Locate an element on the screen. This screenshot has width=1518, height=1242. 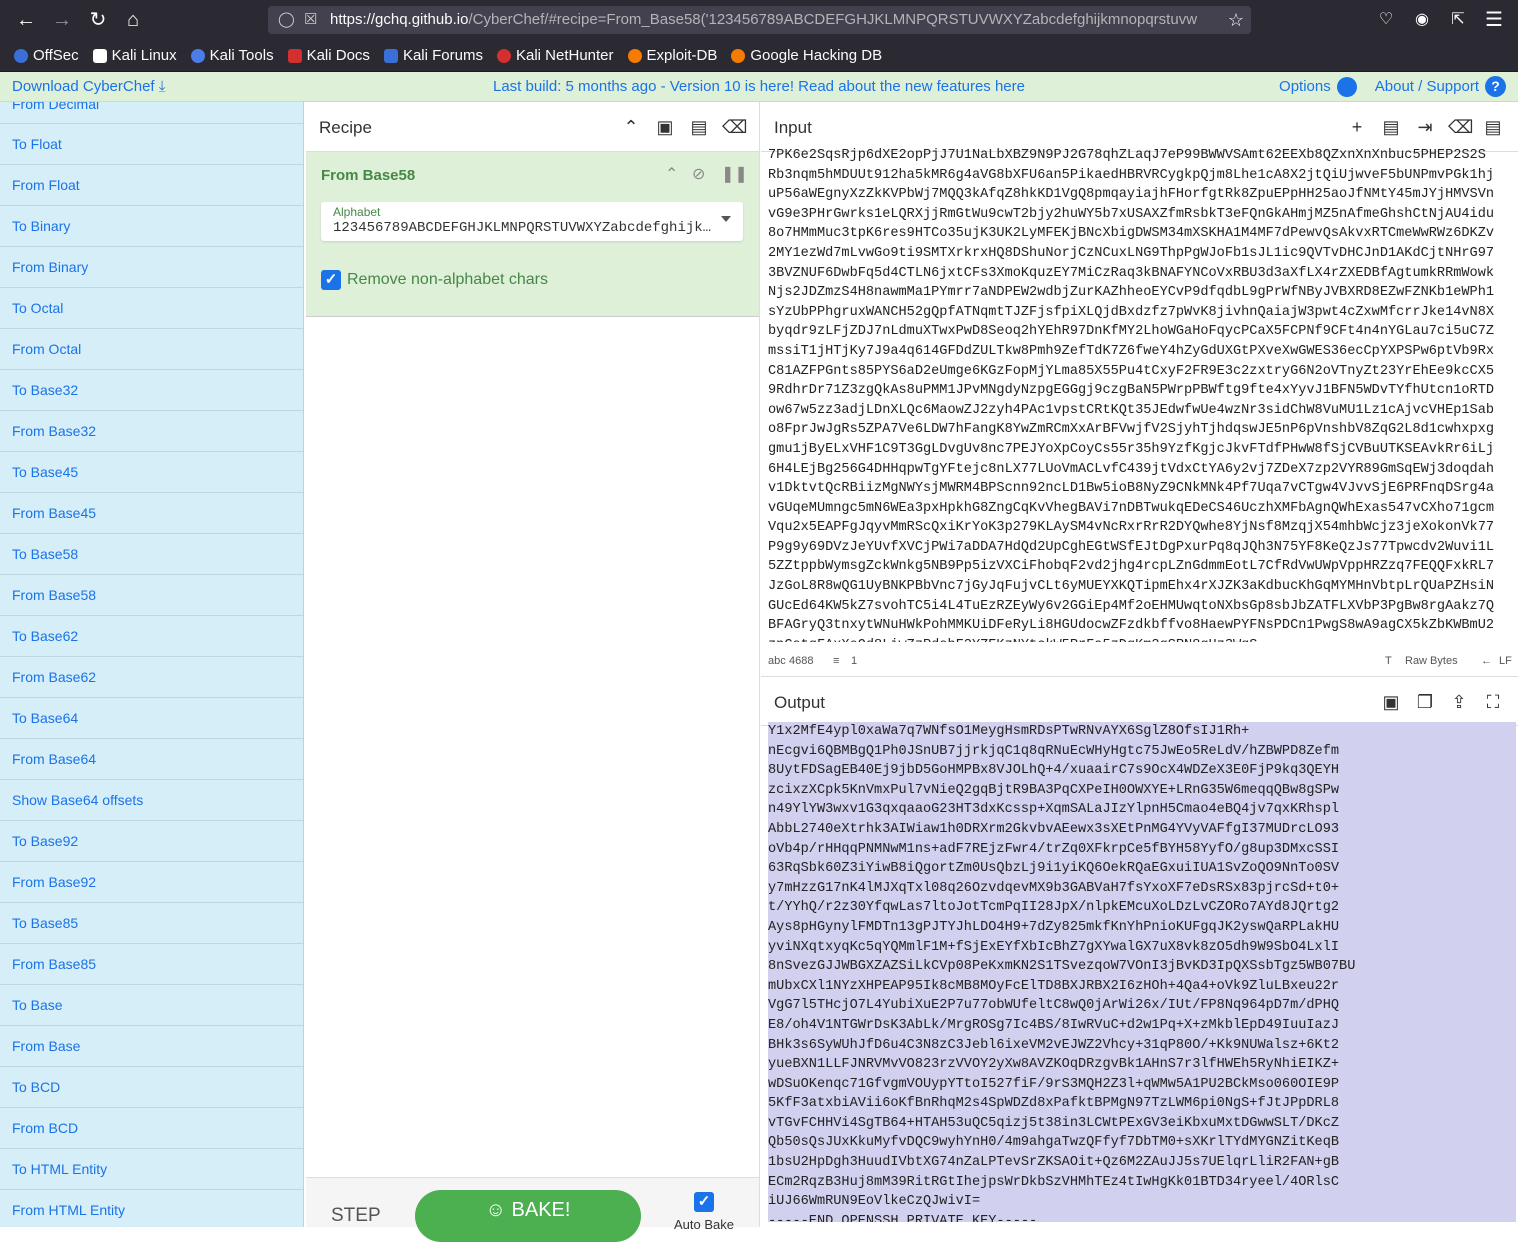
operation-item: From Binary is located at coordinates (151, 267).